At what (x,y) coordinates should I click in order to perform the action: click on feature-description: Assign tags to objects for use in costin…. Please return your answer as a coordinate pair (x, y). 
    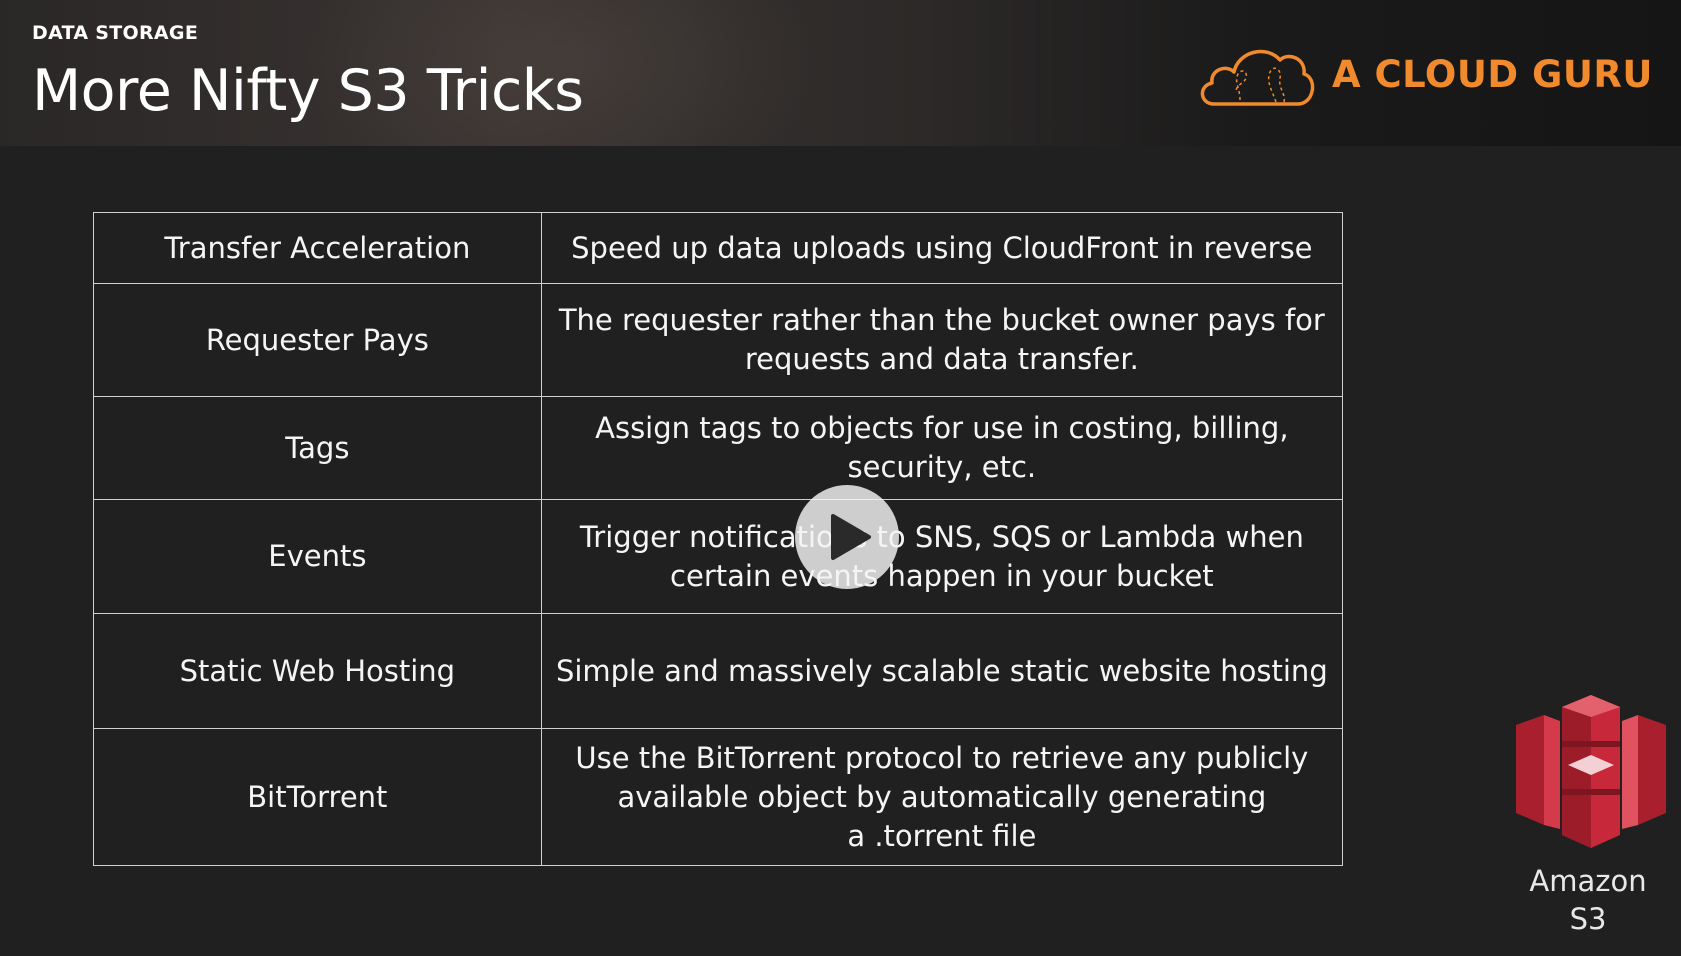
    Looking at the image, I should click on (942, 448).